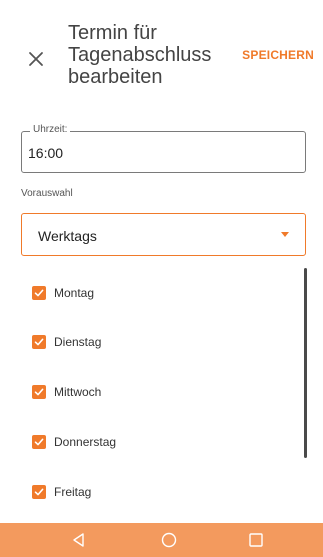 Image resolution: width=323 pixels, height=557 pixels. I want to click on dropdown-arrow-icon, so click(285, 234).